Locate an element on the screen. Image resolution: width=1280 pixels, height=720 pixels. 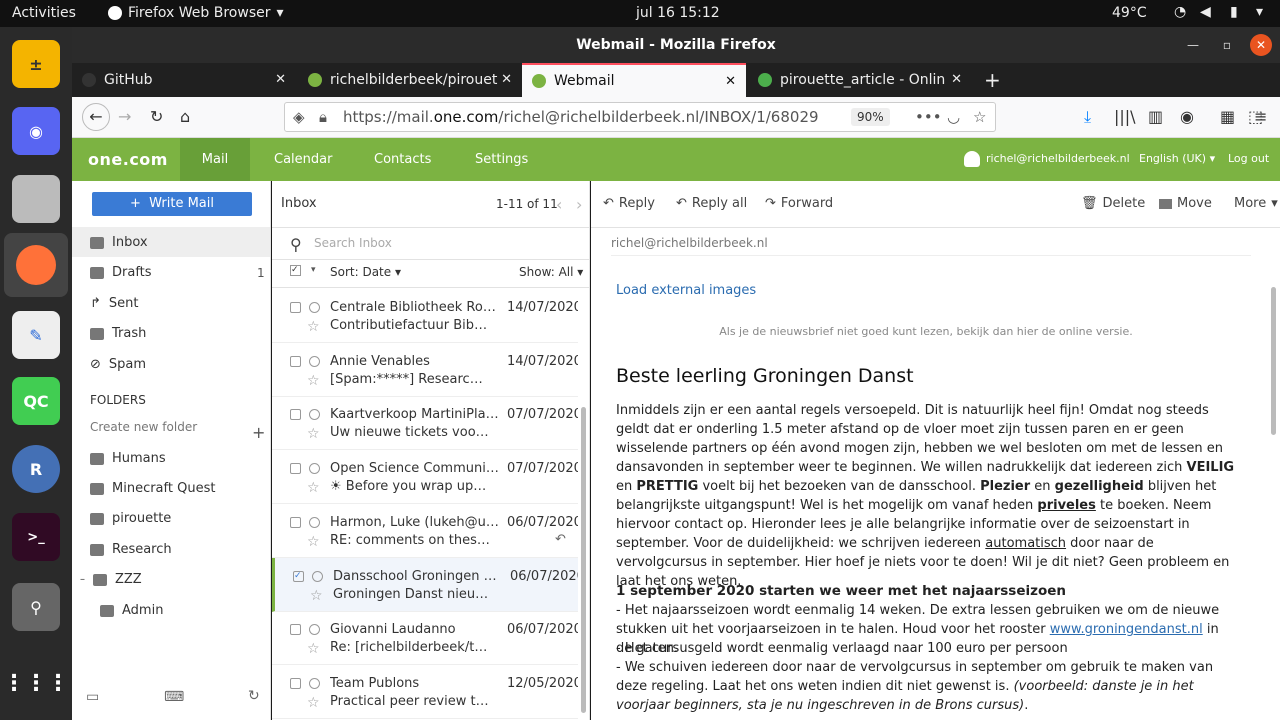
nav-calendar: Calendar is located at coordinates (303, 159).